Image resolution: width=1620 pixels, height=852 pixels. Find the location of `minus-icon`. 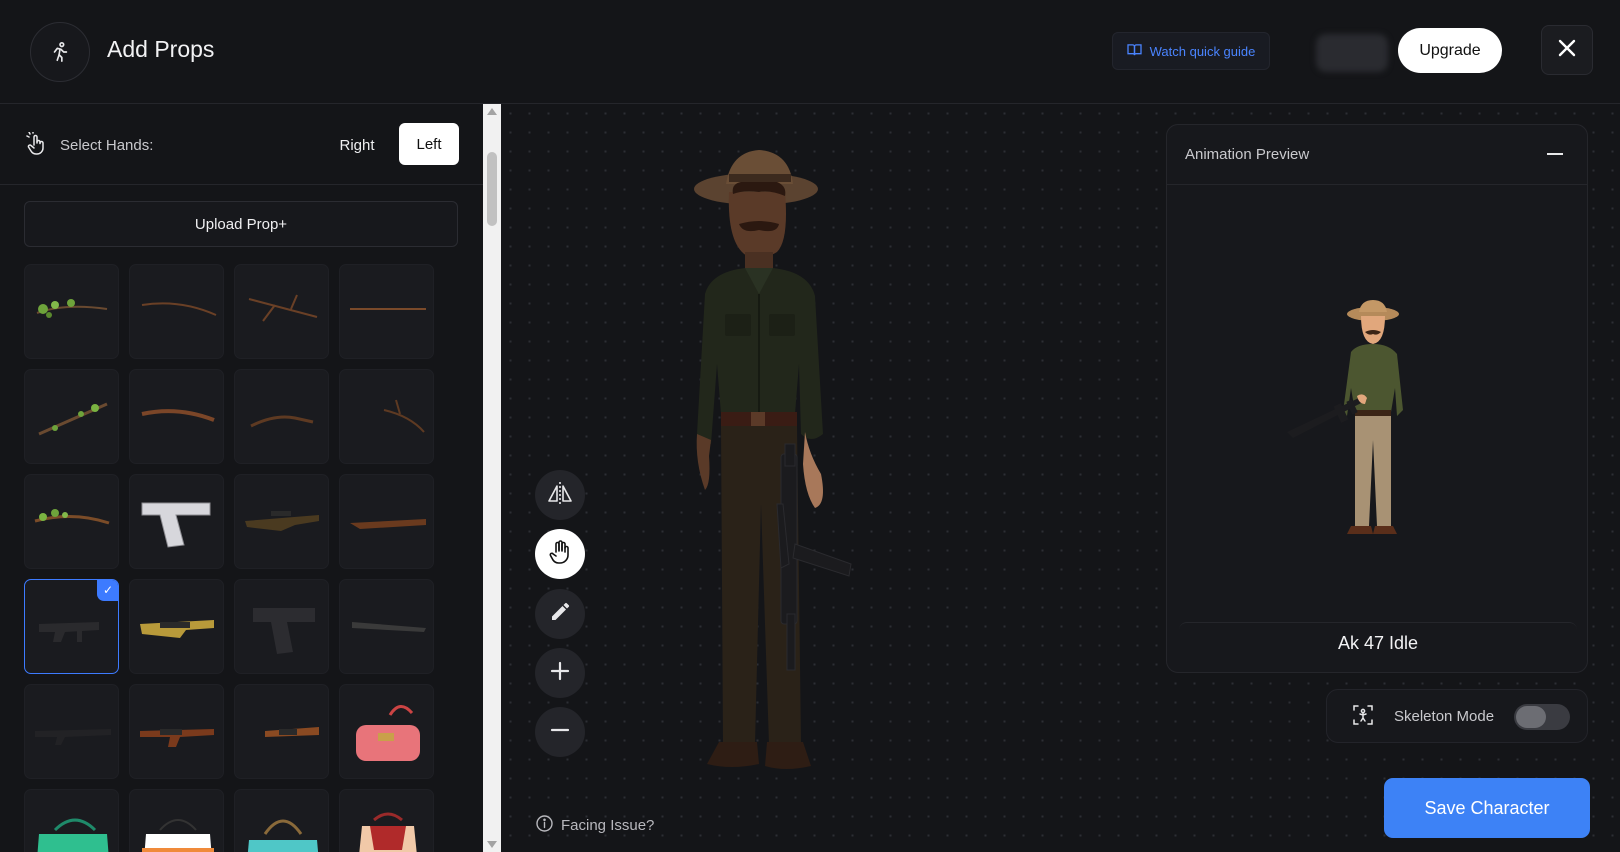

minus-icon is located at coordinates (560, 732).